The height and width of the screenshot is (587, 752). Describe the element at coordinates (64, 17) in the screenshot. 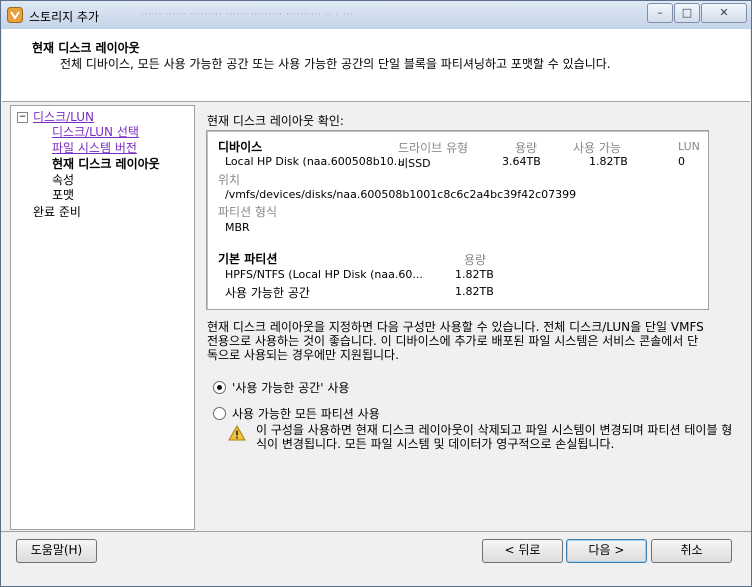

I see `window-title: 스토리지 추가` at that location.